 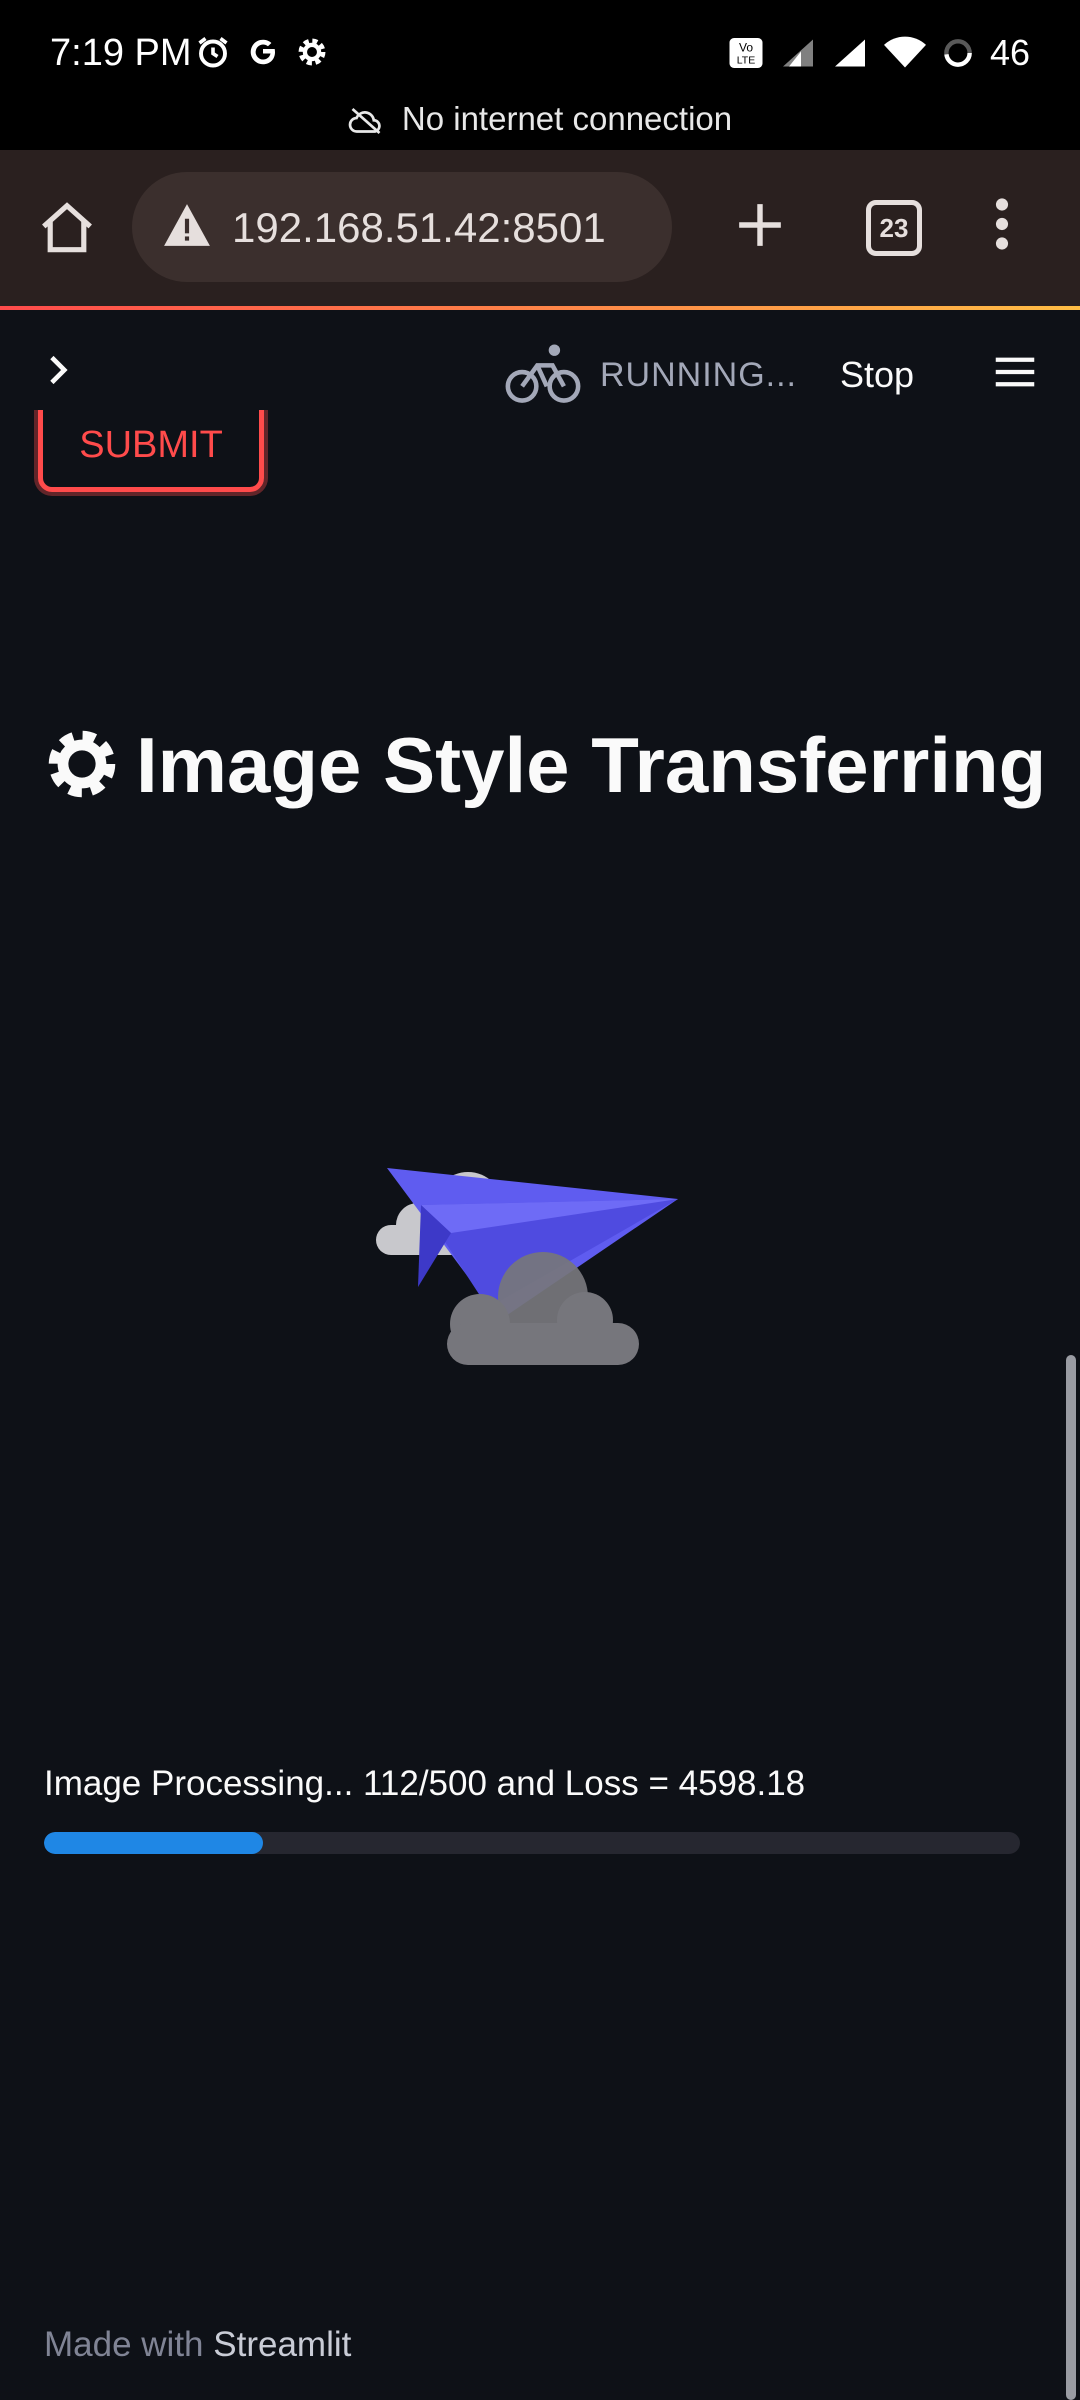 I want to click on scrollbar, so click(x=1071, y=1877).